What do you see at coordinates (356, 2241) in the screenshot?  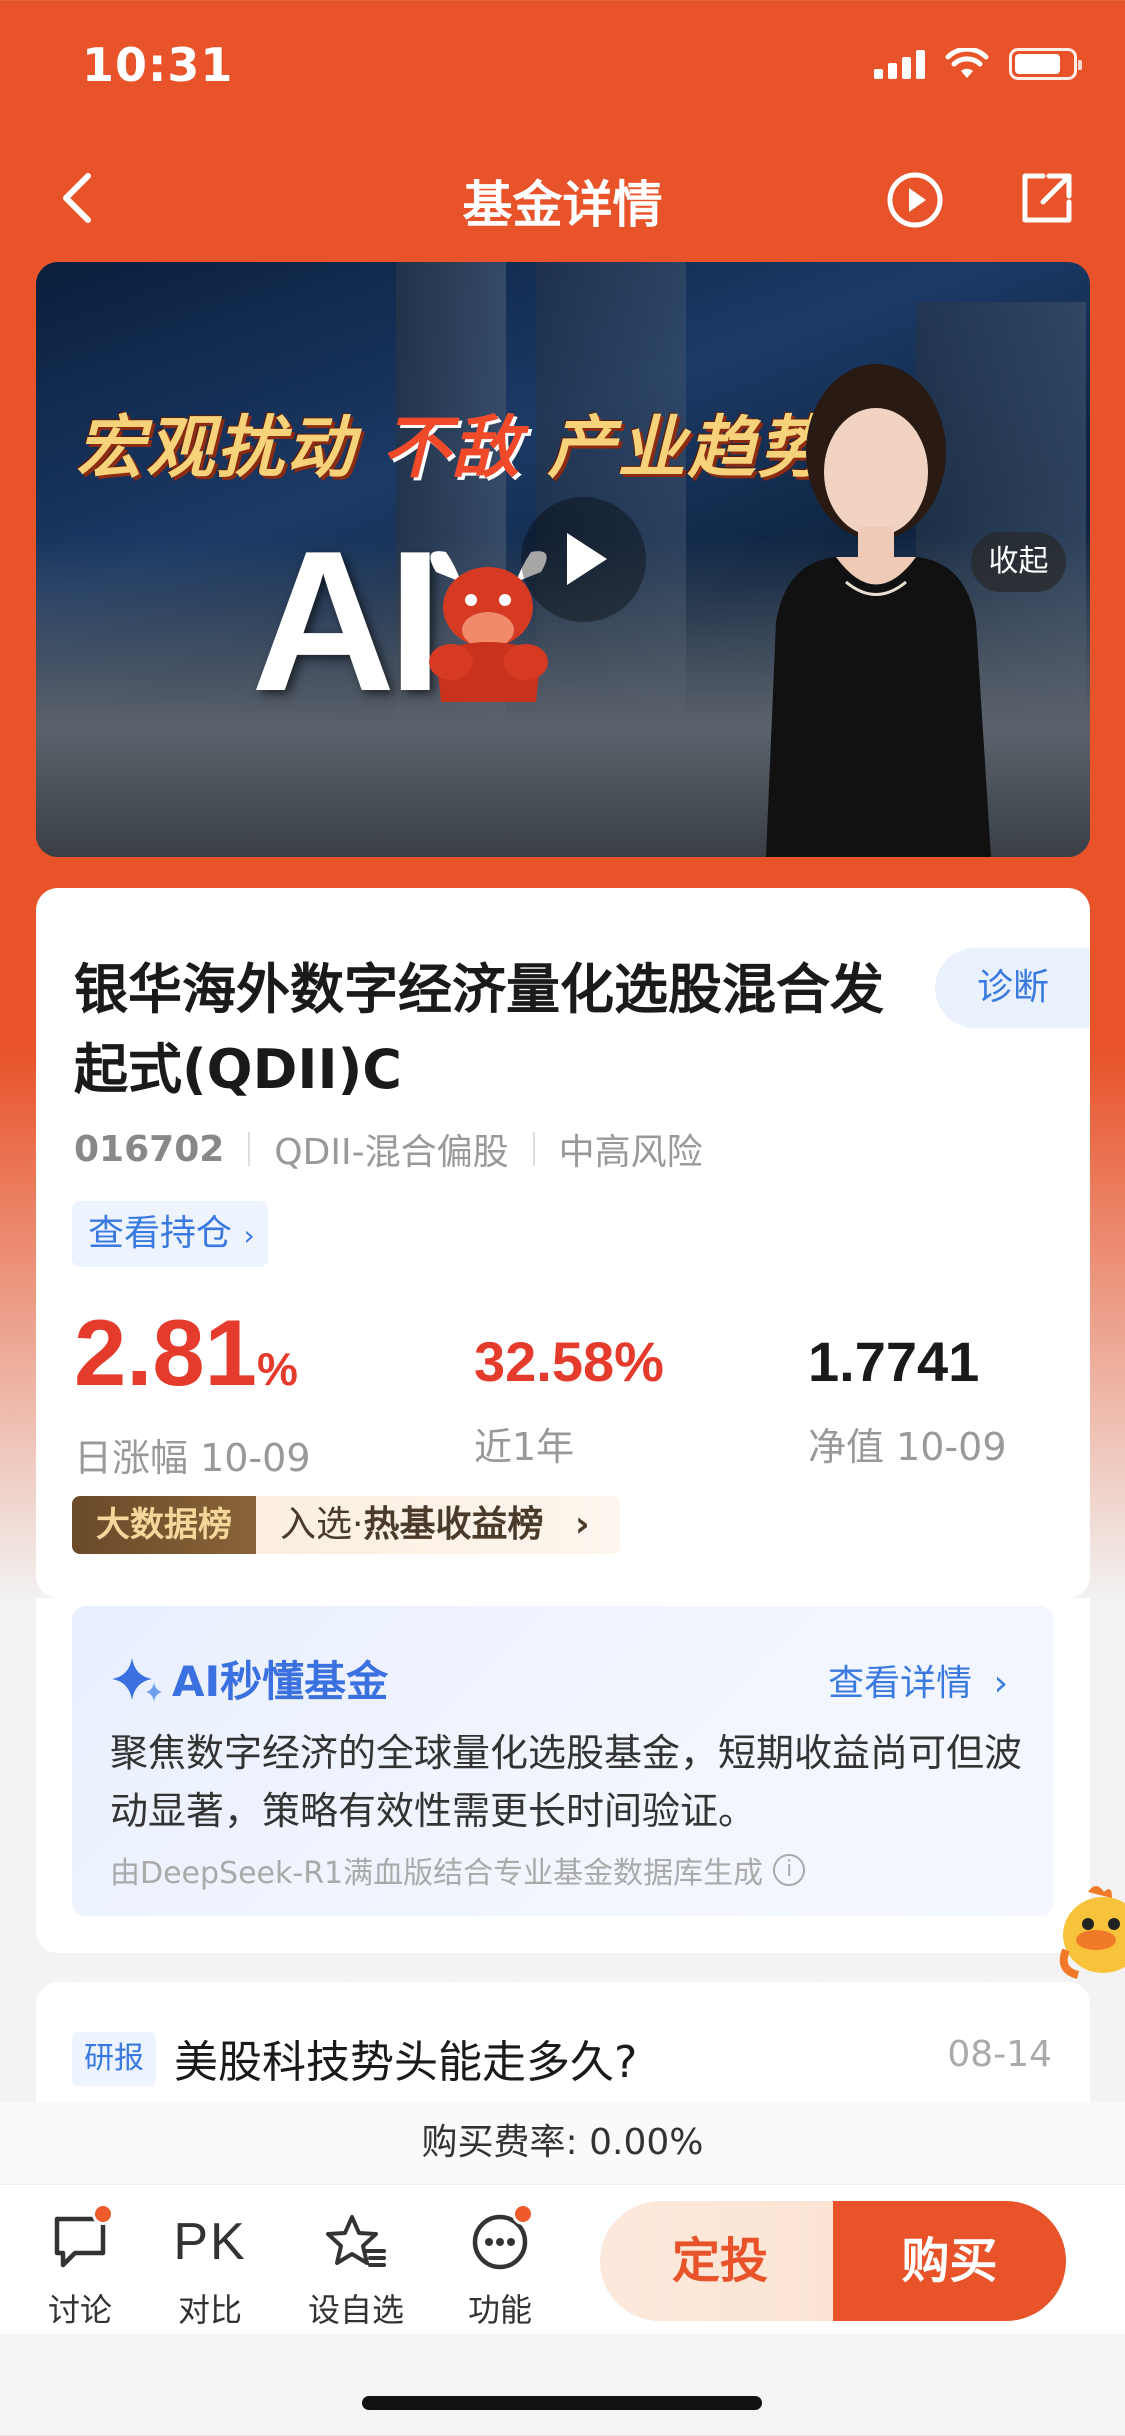 I see `star-list-icon` at bounding box center [356, 2241].